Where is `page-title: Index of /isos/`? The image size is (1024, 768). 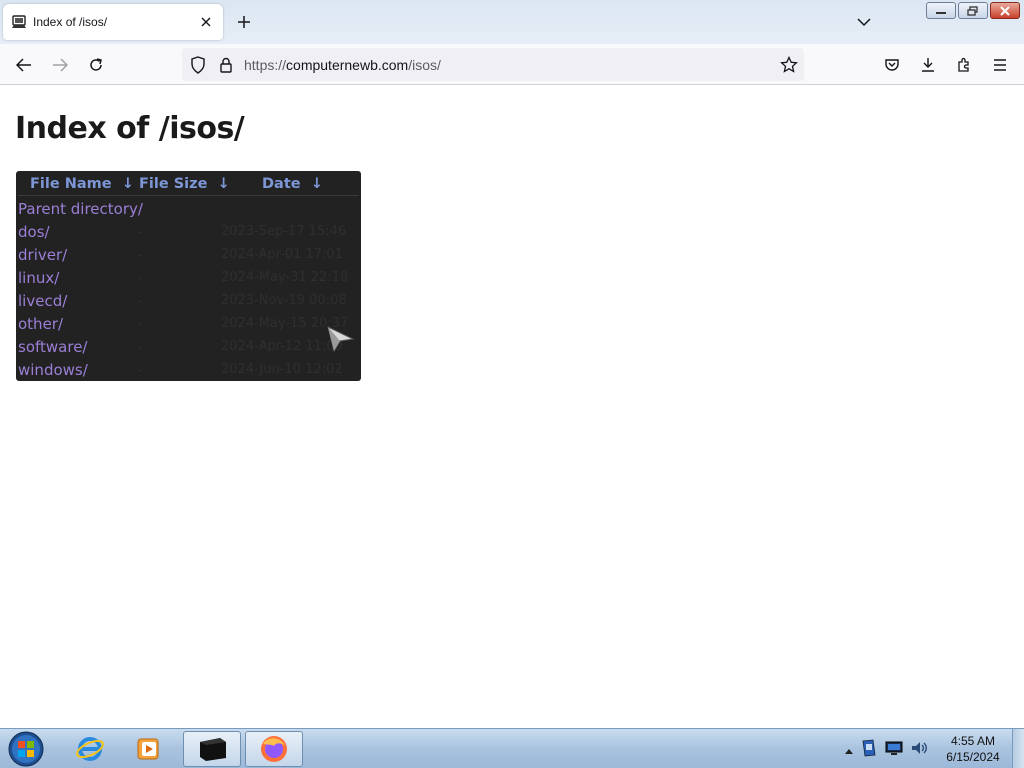 page-title: Index of /isos/ is located at coordinates (130, 128).